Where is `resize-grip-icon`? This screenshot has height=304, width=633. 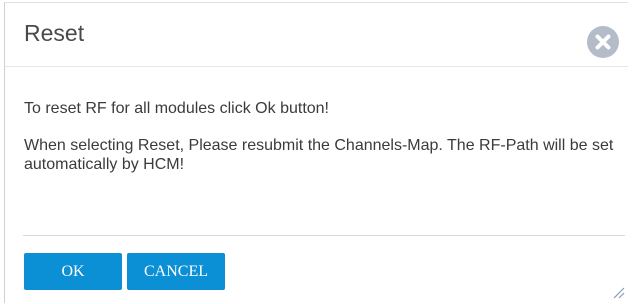 resize-grip-icon is located at coordinates (619, 293).